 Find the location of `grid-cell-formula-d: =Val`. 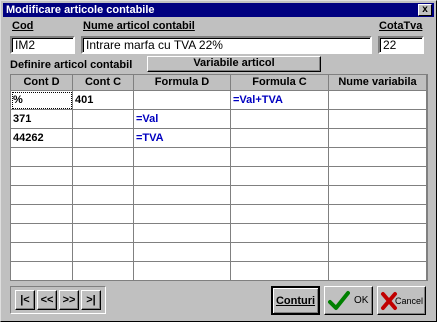

grid-cell-formula-d: =Val is located at coordinates (182, 119).